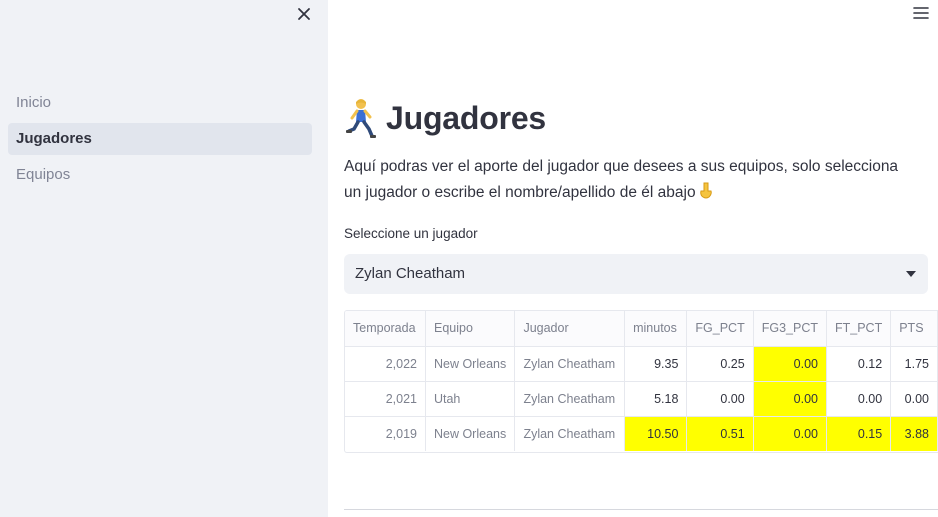 The image size is (938, 517). Describe the element at coordinates (859, 329) in the screenshot. I see `column-header-ft-pct: FT_PCT` at that location.